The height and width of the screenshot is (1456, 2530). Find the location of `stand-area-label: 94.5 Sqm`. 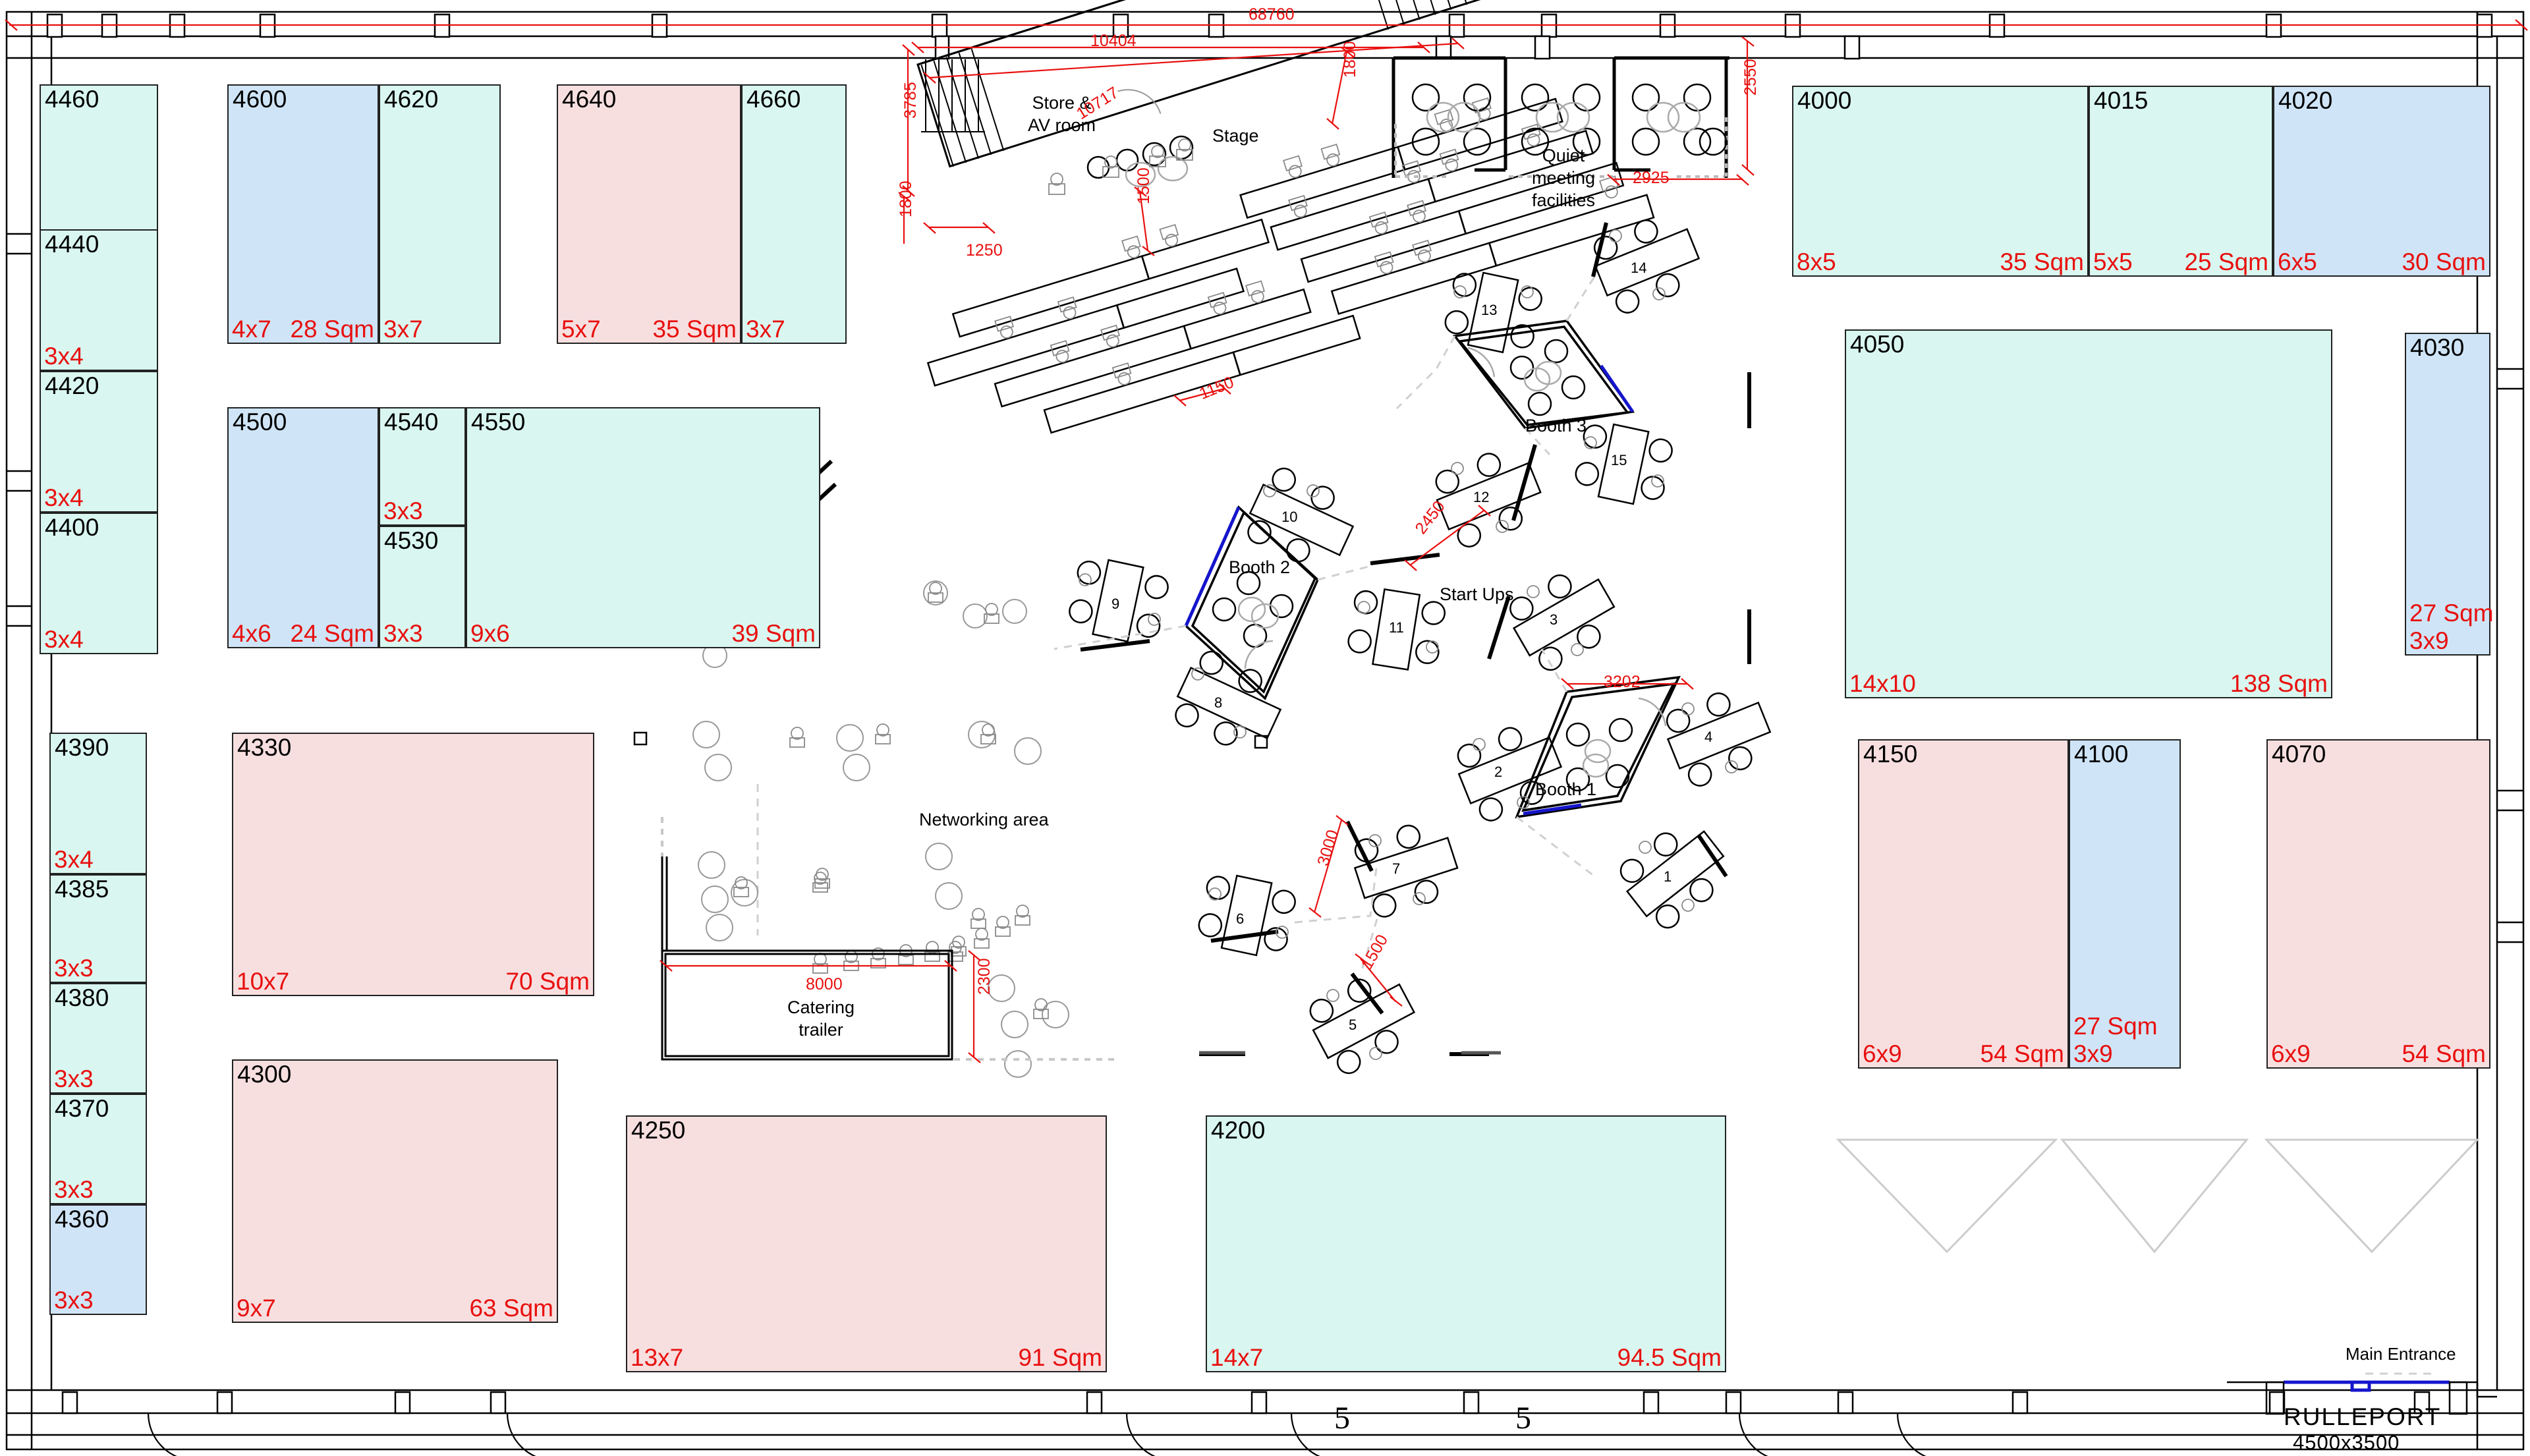

stand-area-label: 94.5 Sqm is located at coordinates (1669, 1357).